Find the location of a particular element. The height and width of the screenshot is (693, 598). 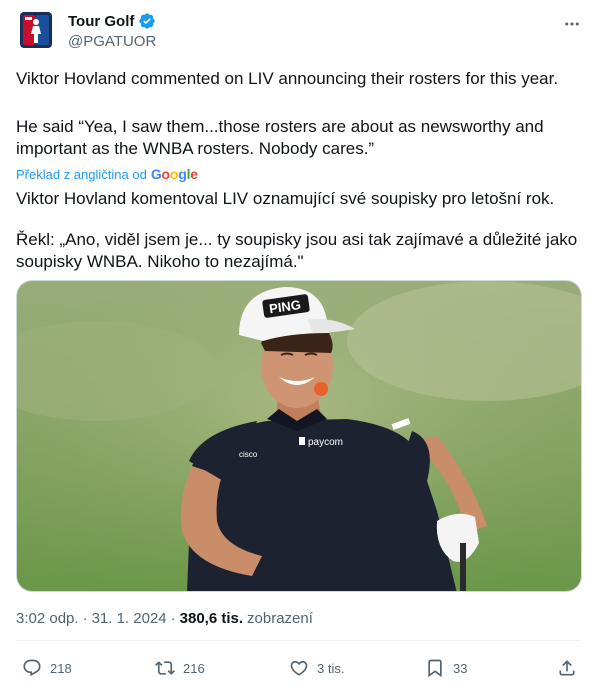

divider is located at coordinates (299, 640).